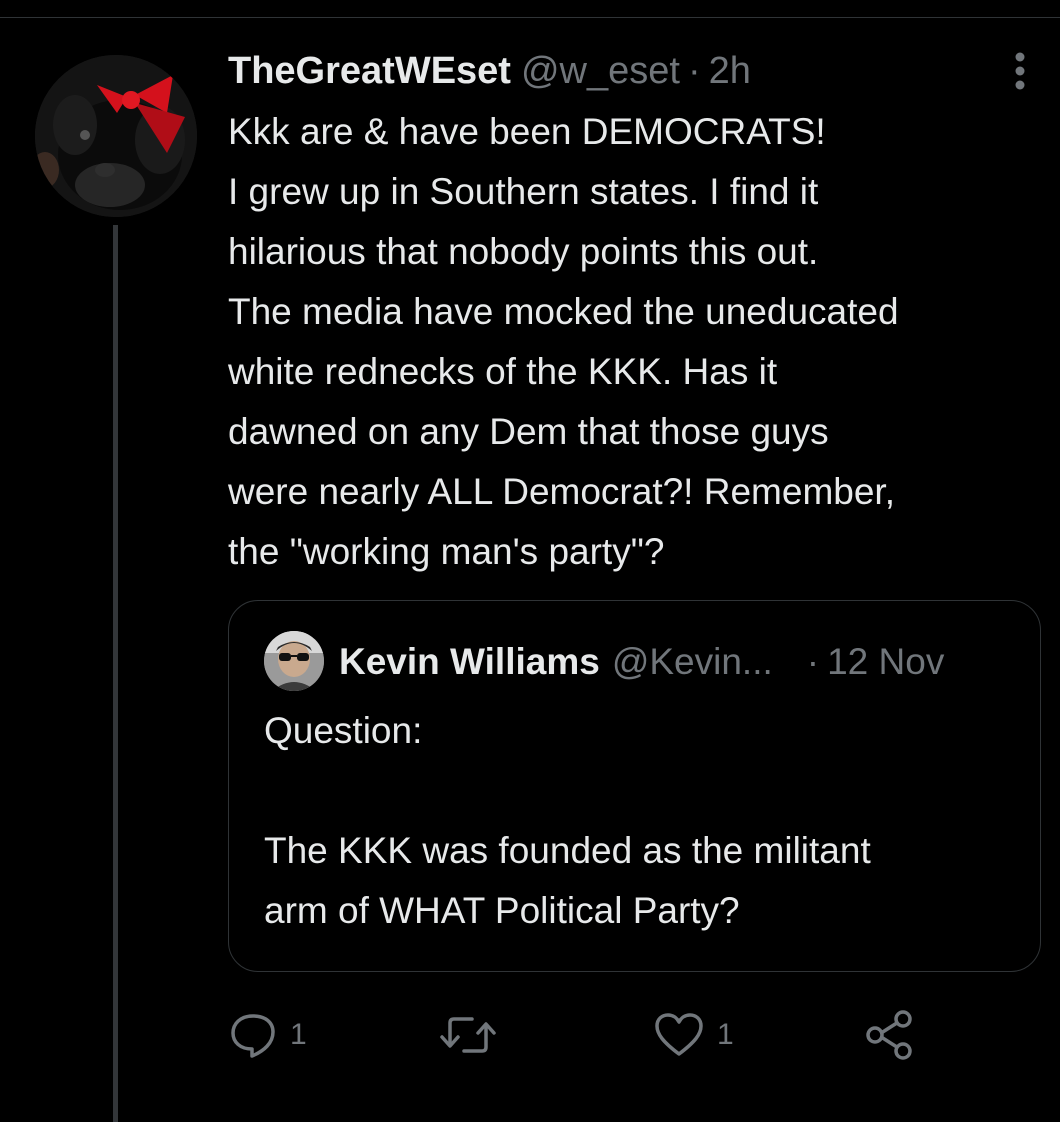 The width and height of the screenshot is (1060, 1122). Describe the element at coordinates (527, 131) in the screenshot. I see `tweet-text-line: Kkk are & have been DEMOCRATS!` at that location.